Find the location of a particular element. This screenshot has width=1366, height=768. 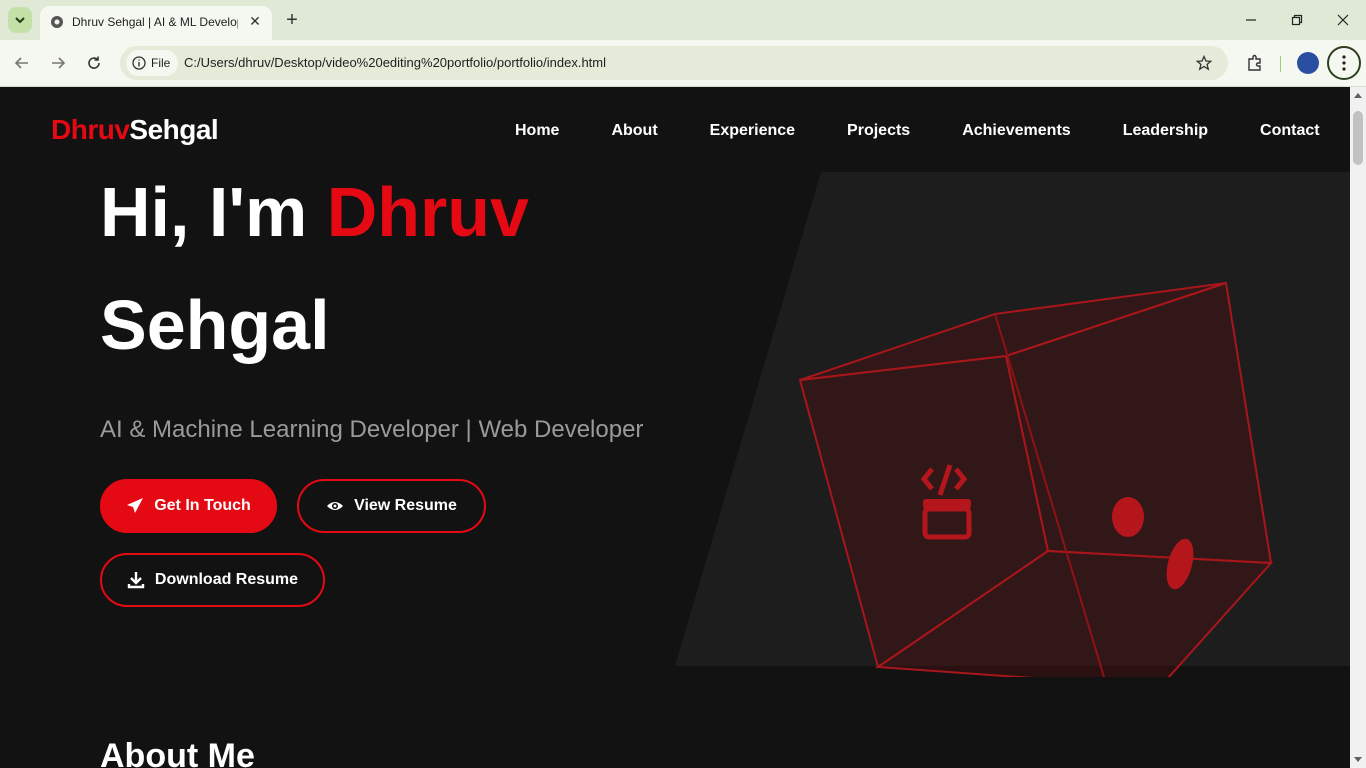

nav-experience: Experience is located at coordinates (752, 131).